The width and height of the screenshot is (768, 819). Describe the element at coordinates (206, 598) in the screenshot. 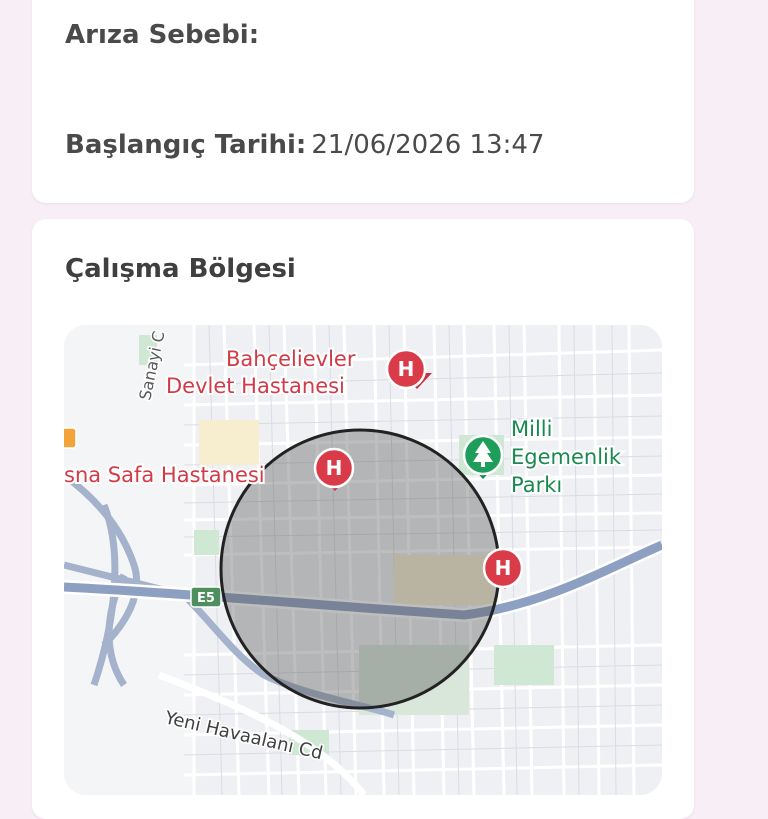

I see `e5-shield-label: E5` at that location.